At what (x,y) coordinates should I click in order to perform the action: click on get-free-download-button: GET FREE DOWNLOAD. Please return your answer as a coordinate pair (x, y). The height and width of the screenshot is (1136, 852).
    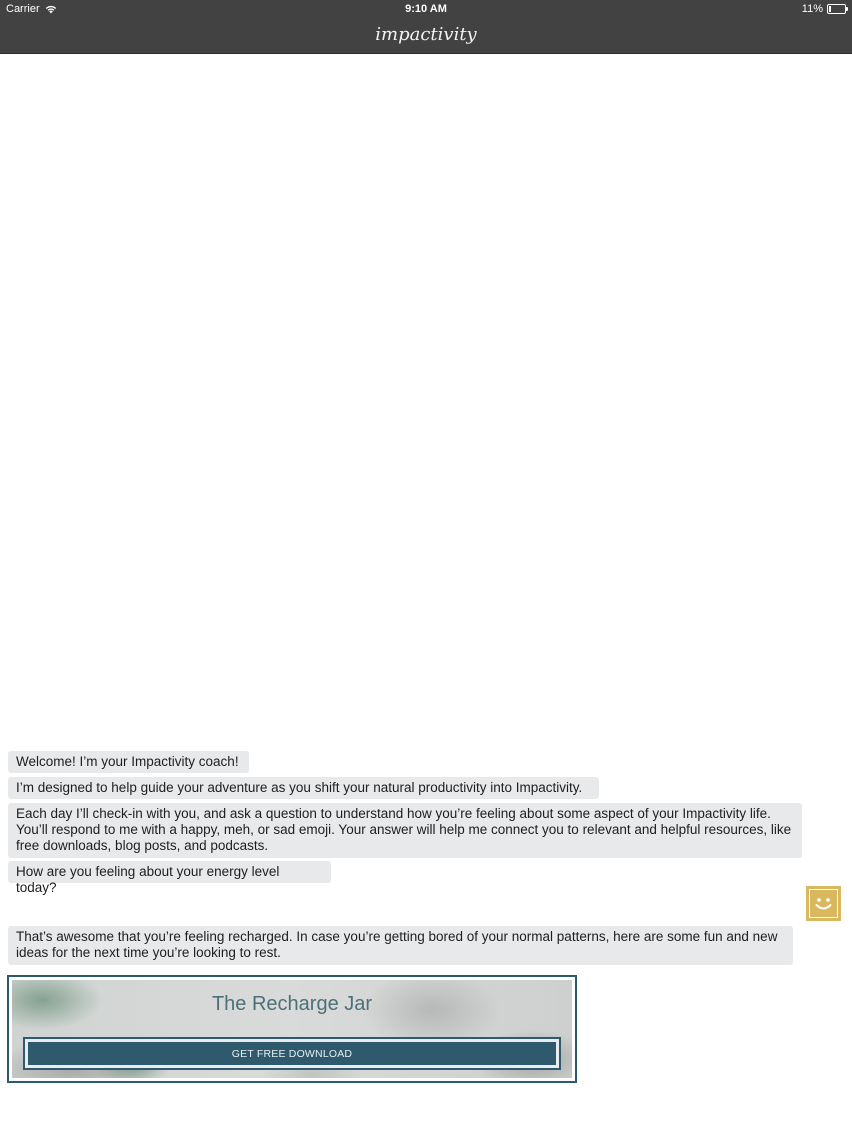
    Looking at the image, I should click on (292, 1053).